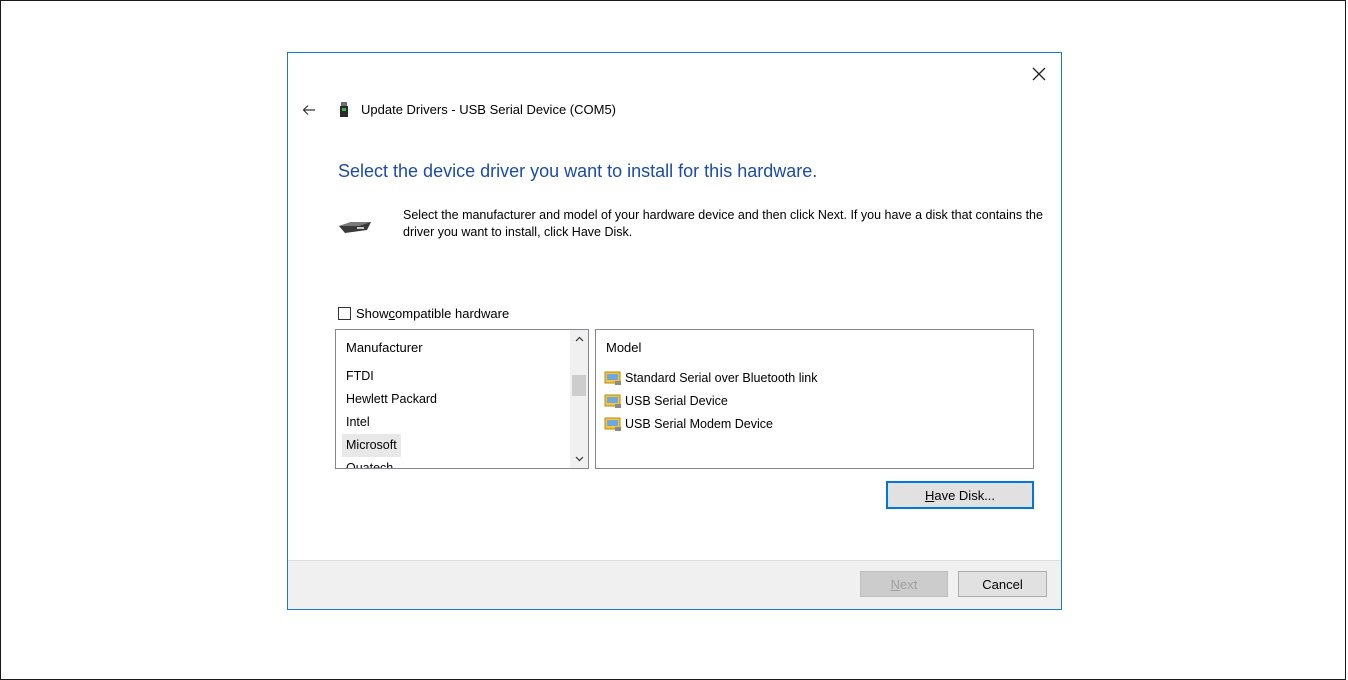 This screenshot has width=1348, height=680. What do you see at coordinates (579, 385) in the screenshot?
I see `scroll-thumb` at bounding box center [579, 385].